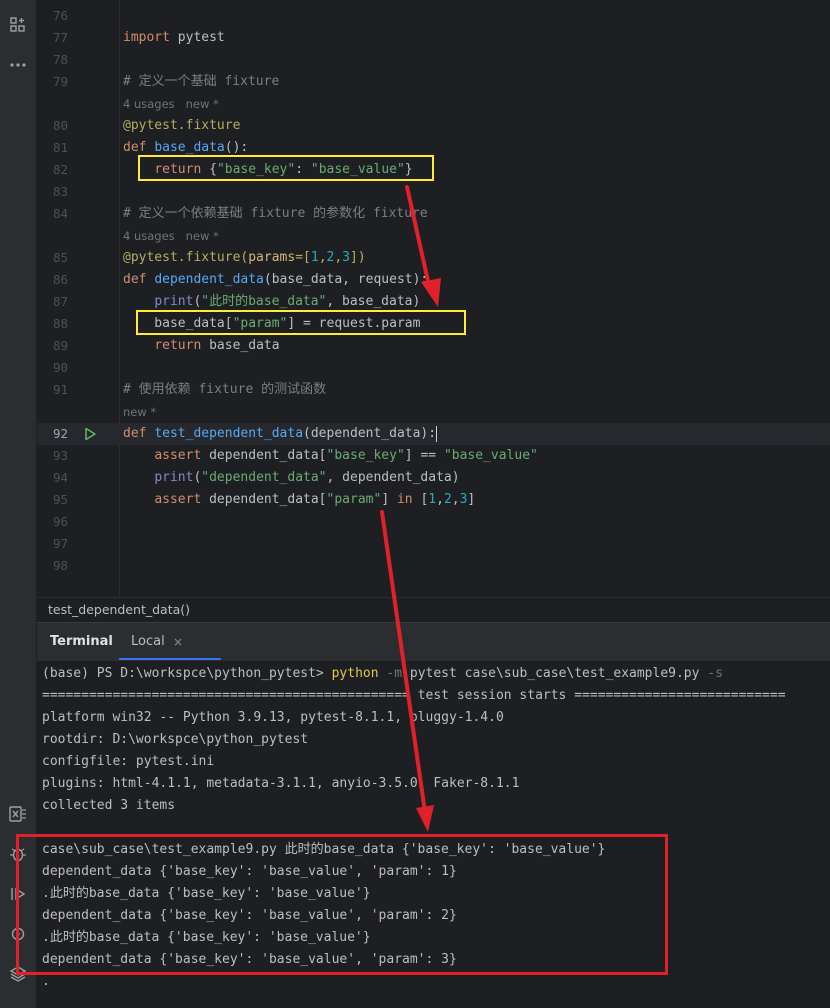  I want to click on line-number: 83, so click(60, 191).